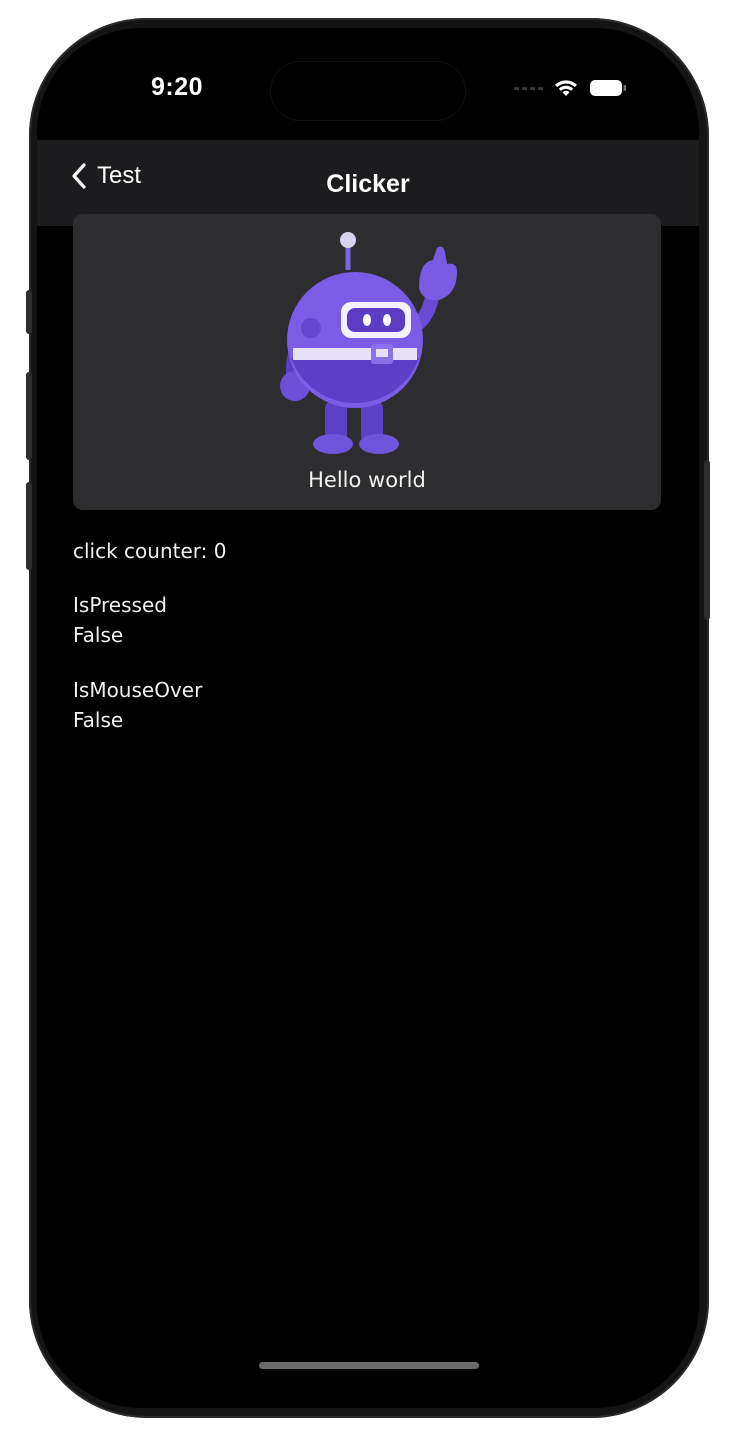  What do you see at coordinates (367, 480) in the screenshot?
I see `card-label: Hello world` at bounding box center [367, 480].